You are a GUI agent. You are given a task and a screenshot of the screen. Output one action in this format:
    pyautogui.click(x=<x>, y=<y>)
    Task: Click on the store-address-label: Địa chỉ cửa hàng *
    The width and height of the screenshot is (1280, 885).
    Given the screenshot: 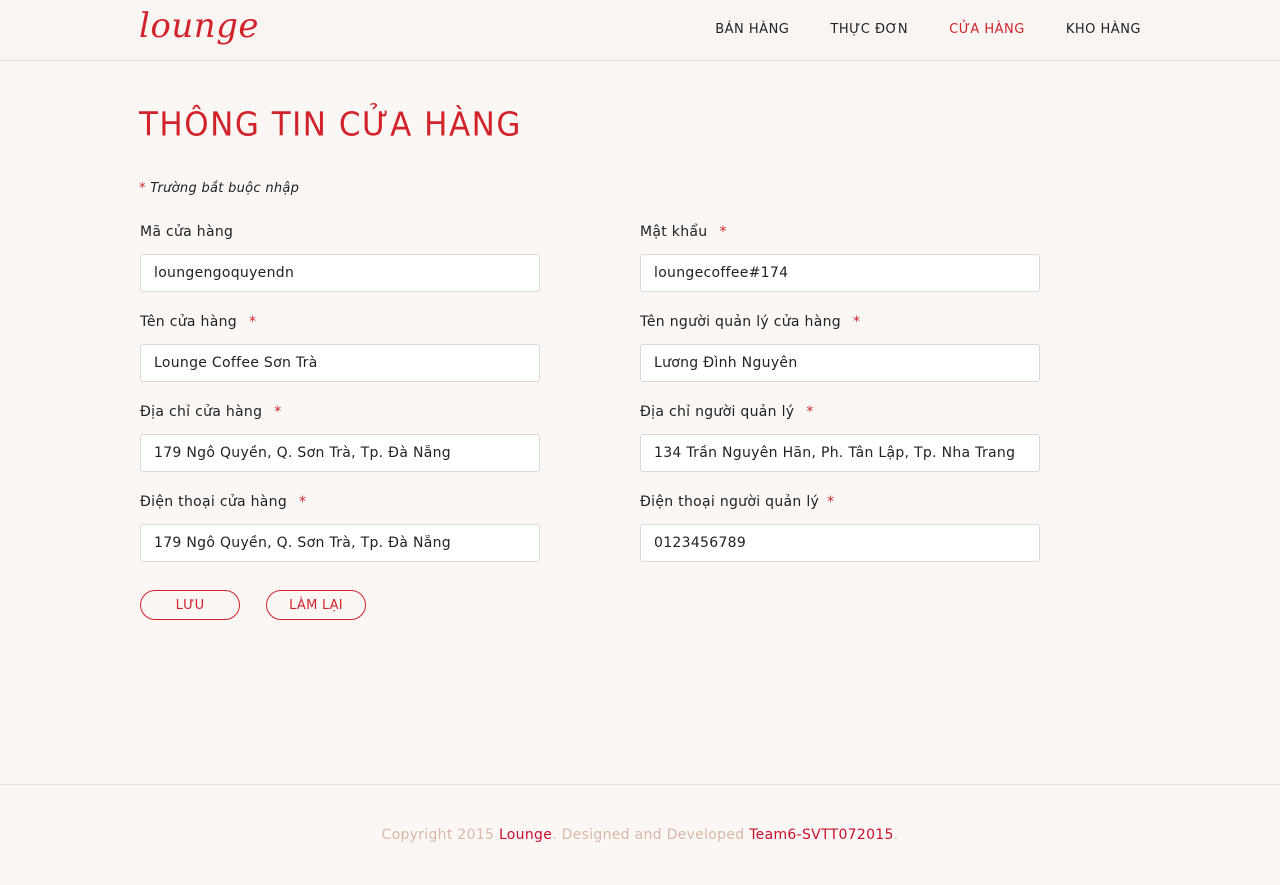 What is the action you would take?
    pyautogui.click(x=340, y=414)
    